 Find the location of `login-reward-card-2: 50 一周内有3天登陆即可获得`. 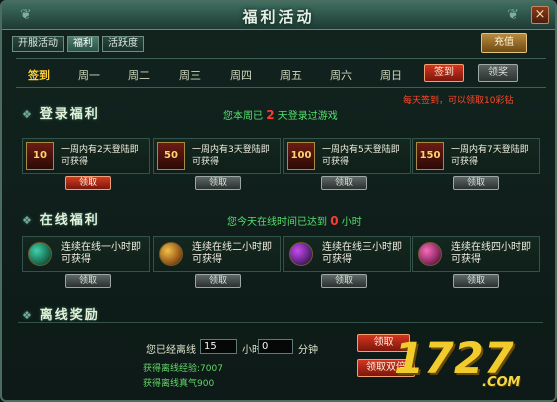

login-reward-card-2: 50 一周内有3天登陆即可获得 is located at coordinates (217, 156).